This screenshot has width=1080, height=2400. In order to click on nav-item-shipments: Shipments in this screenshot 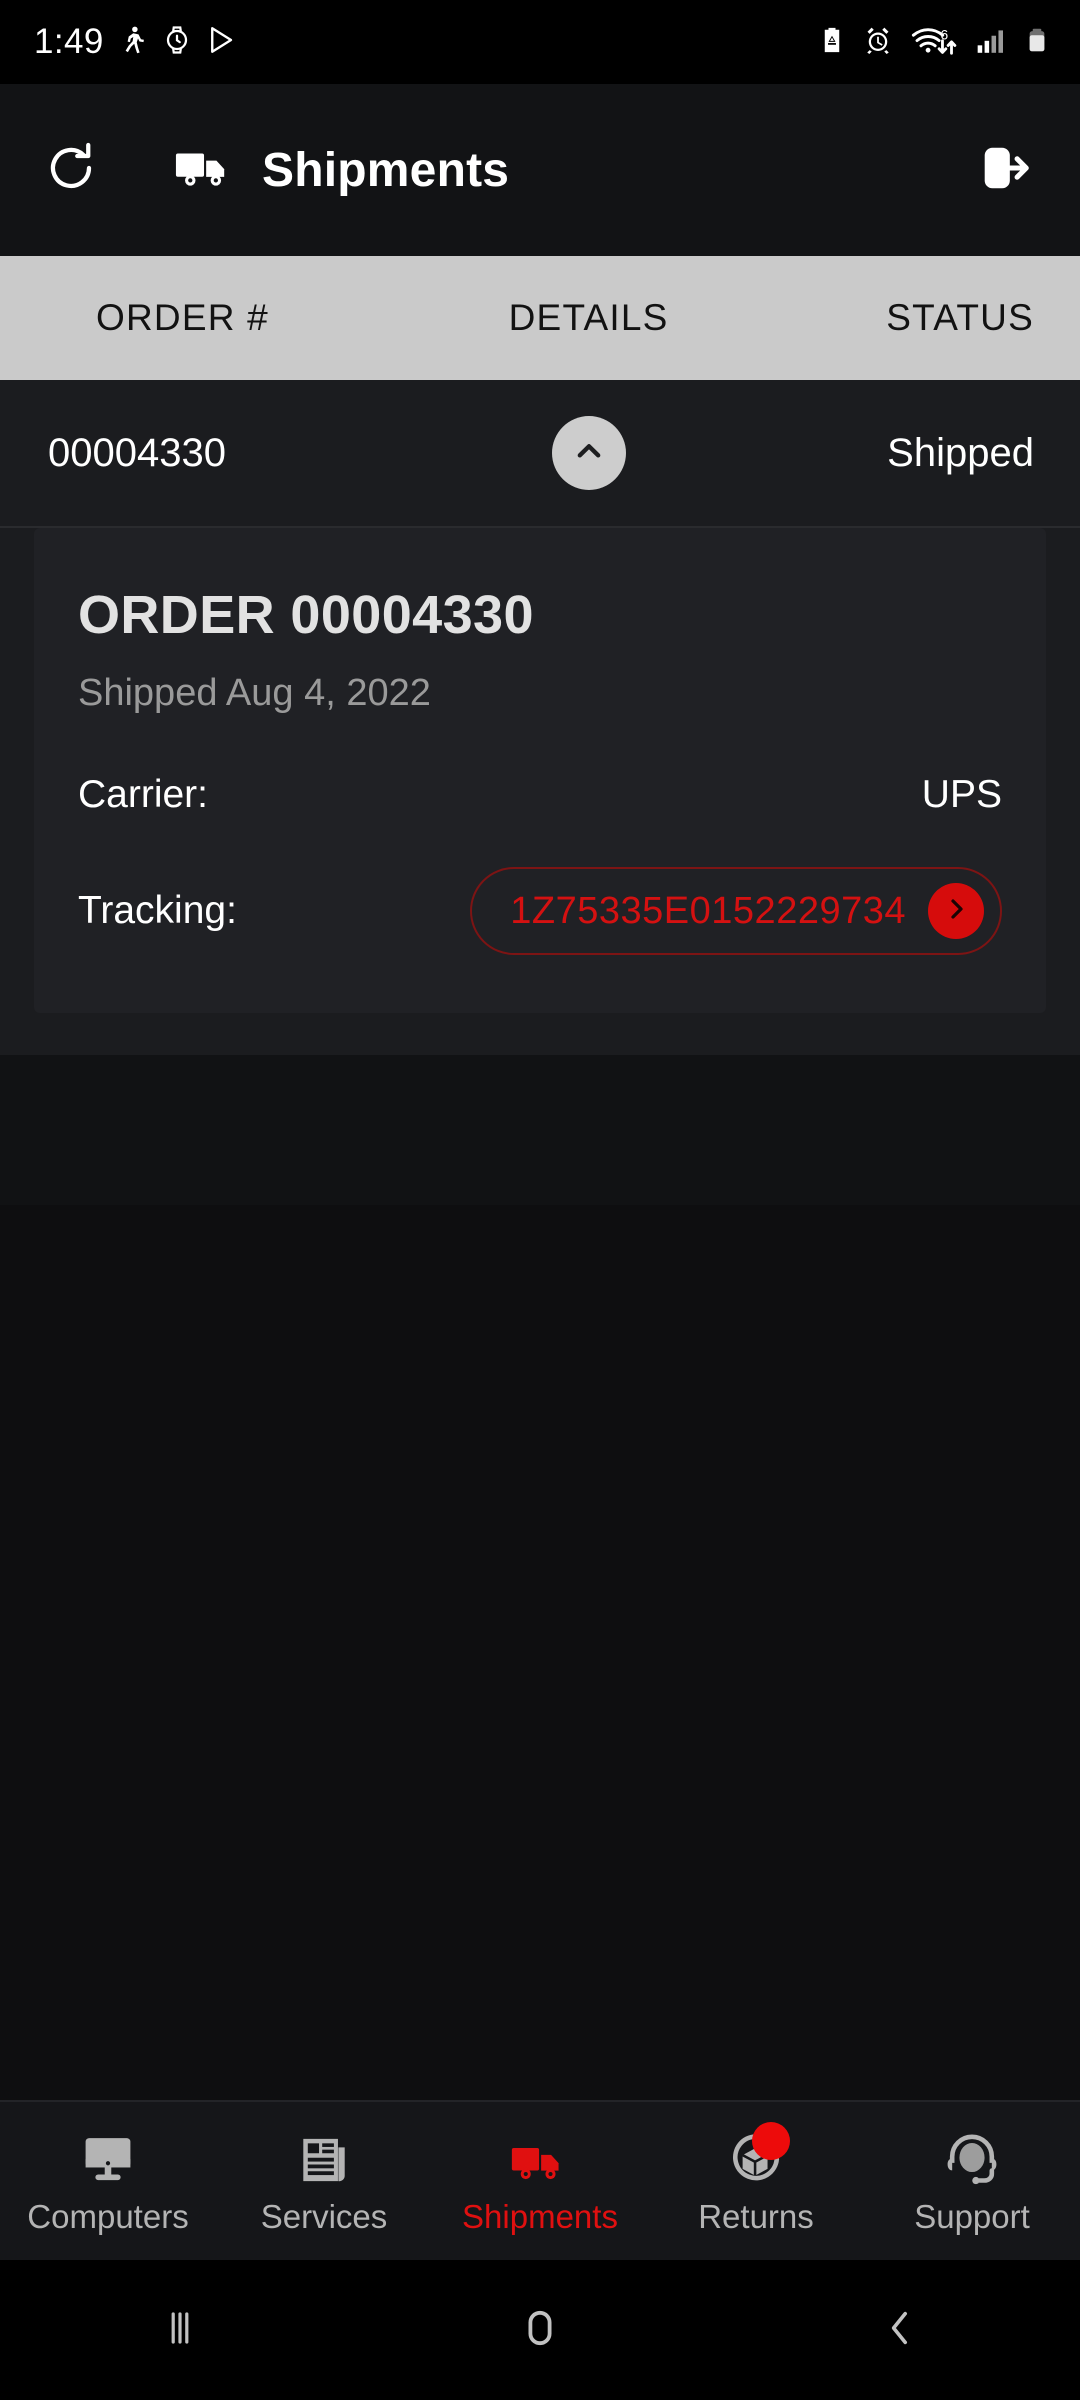, I will do `click(540, 2181)`.